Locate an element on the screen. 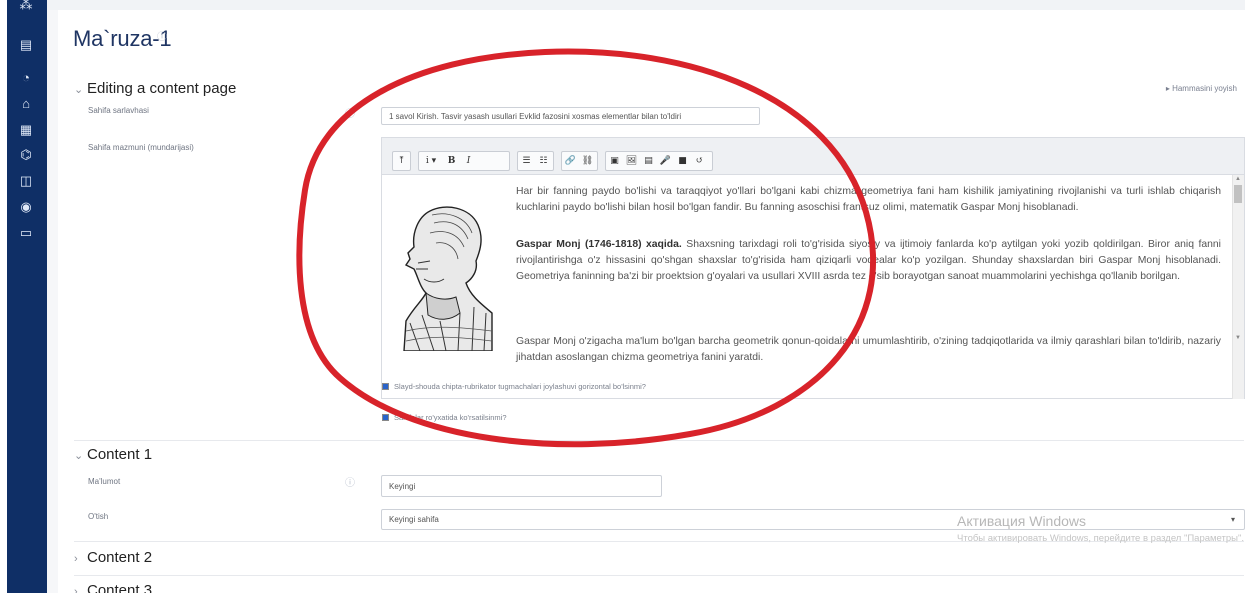 The width and height of the screenshot is (1245, 593). info-input: Keyingi is located at coordinates (521, 486).